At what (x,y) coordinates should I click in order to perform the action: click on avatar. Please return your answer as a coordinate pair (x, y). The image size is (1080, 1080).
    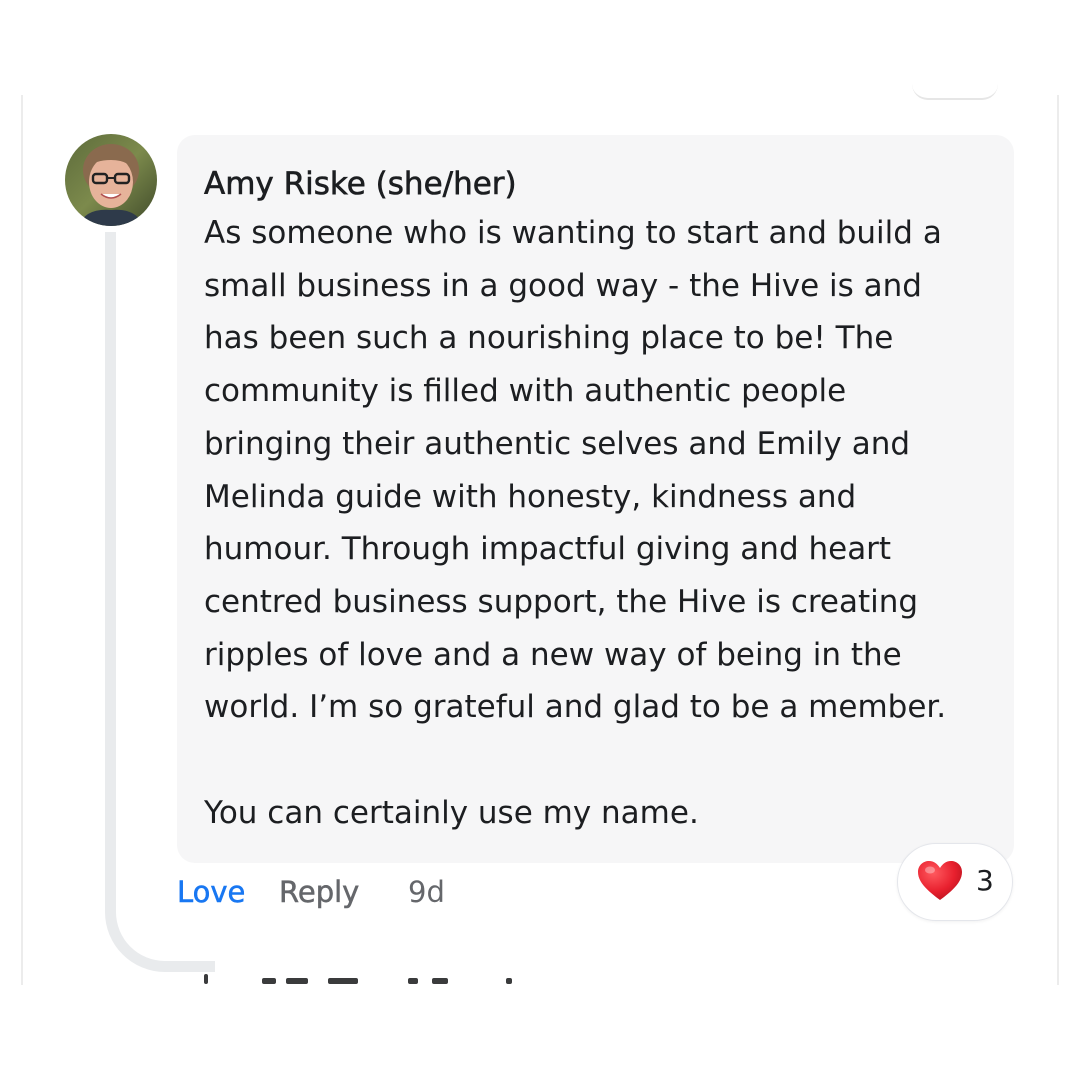
    Looking at the image, I should click on (111, 180).